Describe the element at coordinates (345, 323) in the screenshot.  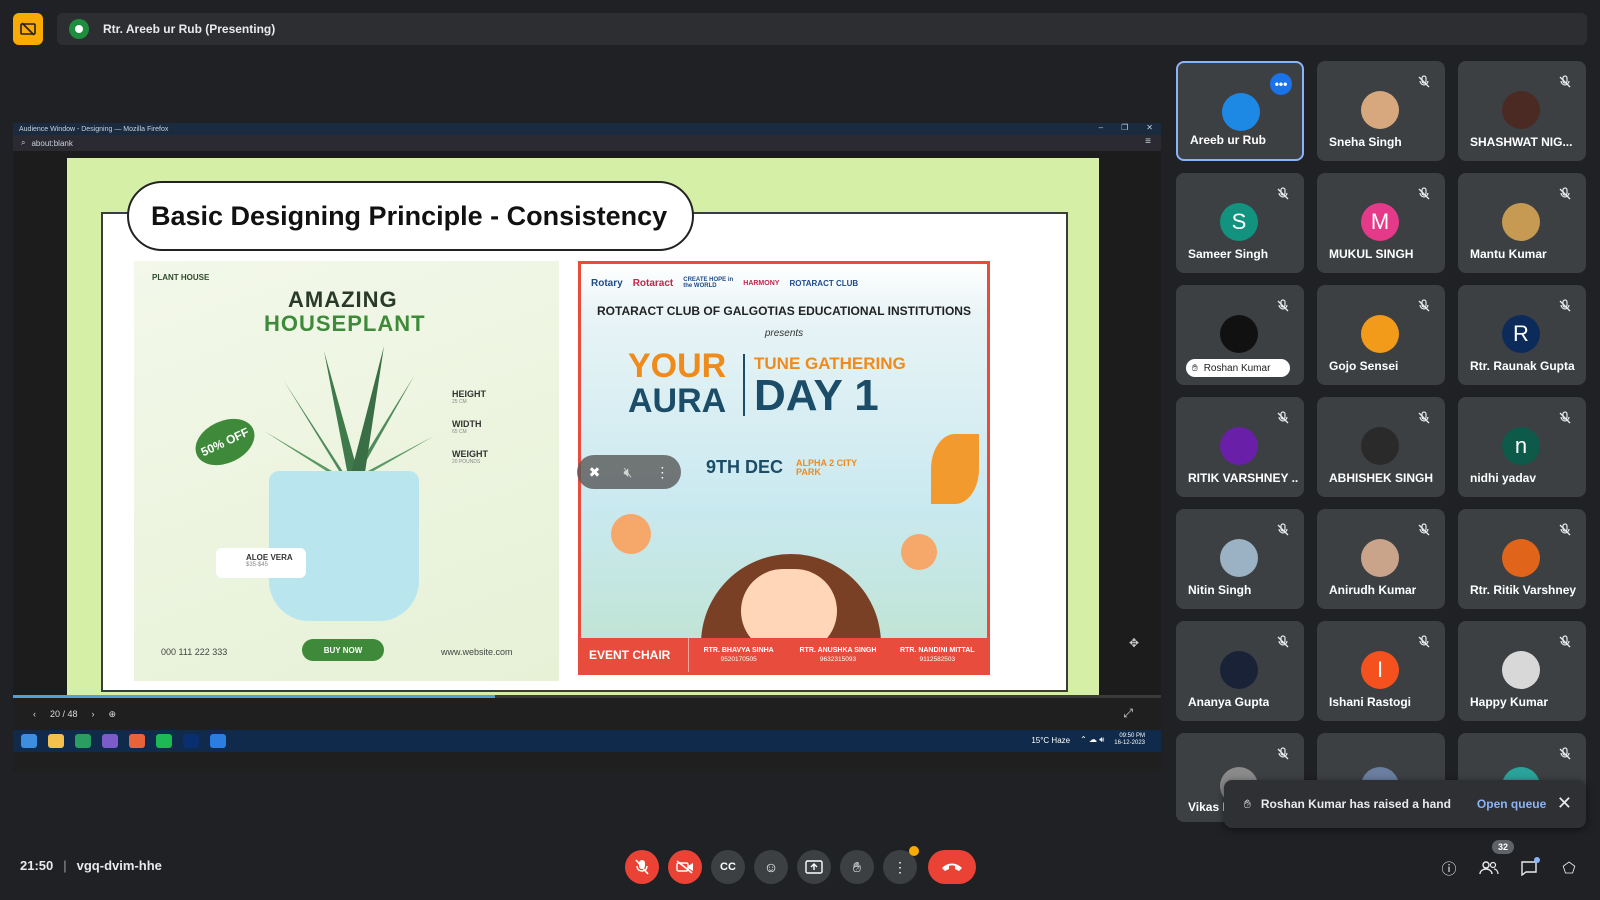
I see `plant-title-2: HOUSEPLANT` at that location.